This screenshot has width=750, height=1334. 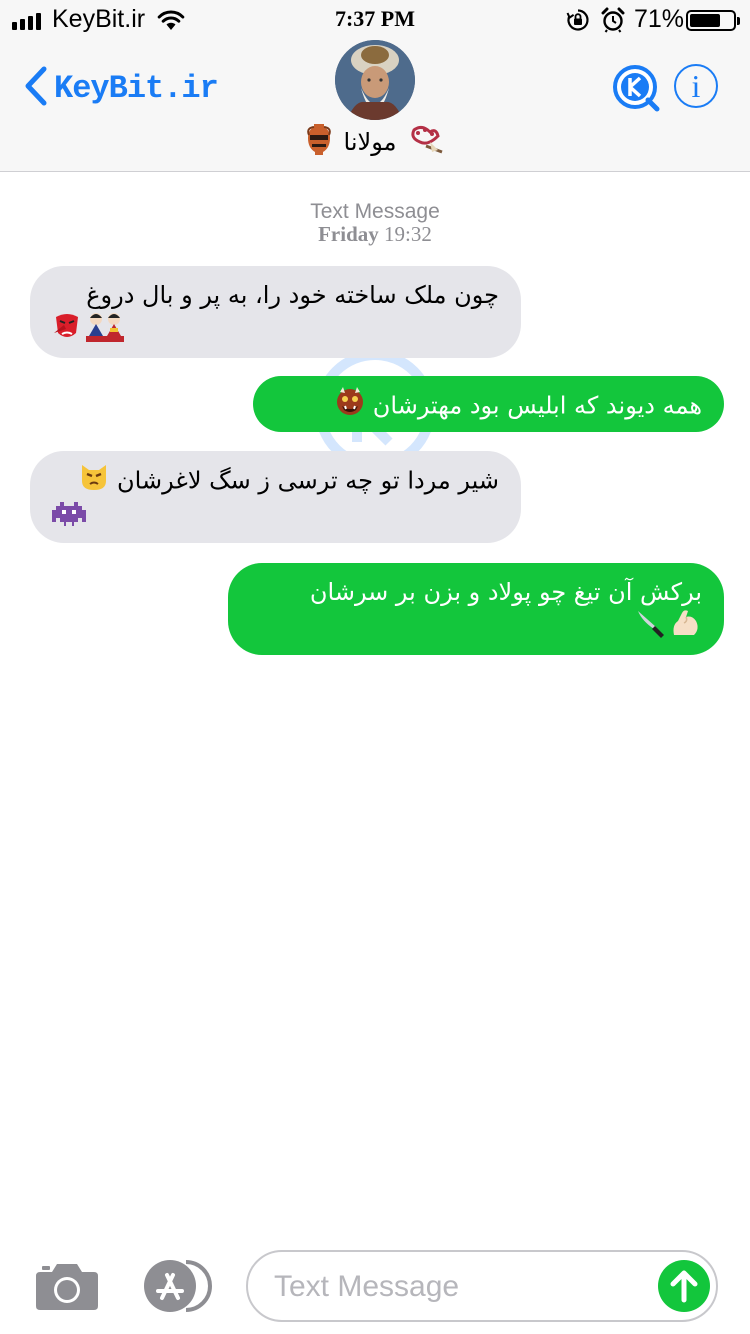 What do you see at coordinates (705, 20) in the screenshot?
I see `battery-level` at bounding box center [705, 20].